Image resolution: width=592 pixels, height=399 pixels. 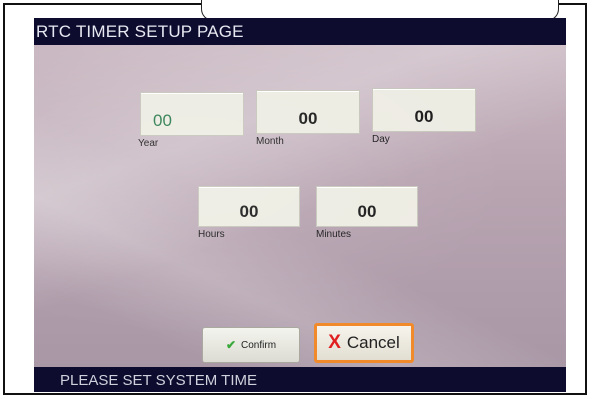 I want to click on year-value: 00, so click(x=162, y=120).